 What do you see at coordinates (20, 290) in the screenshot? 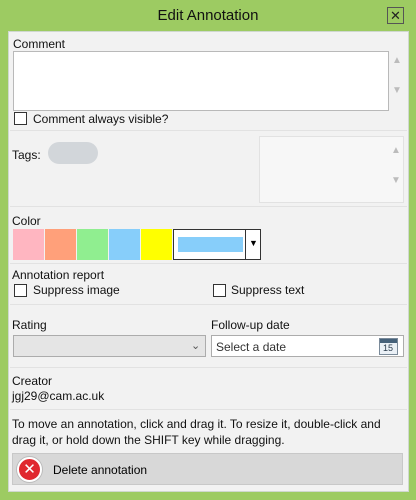
I see `suppress-image-checkbox` at bounding box center [20, 290].